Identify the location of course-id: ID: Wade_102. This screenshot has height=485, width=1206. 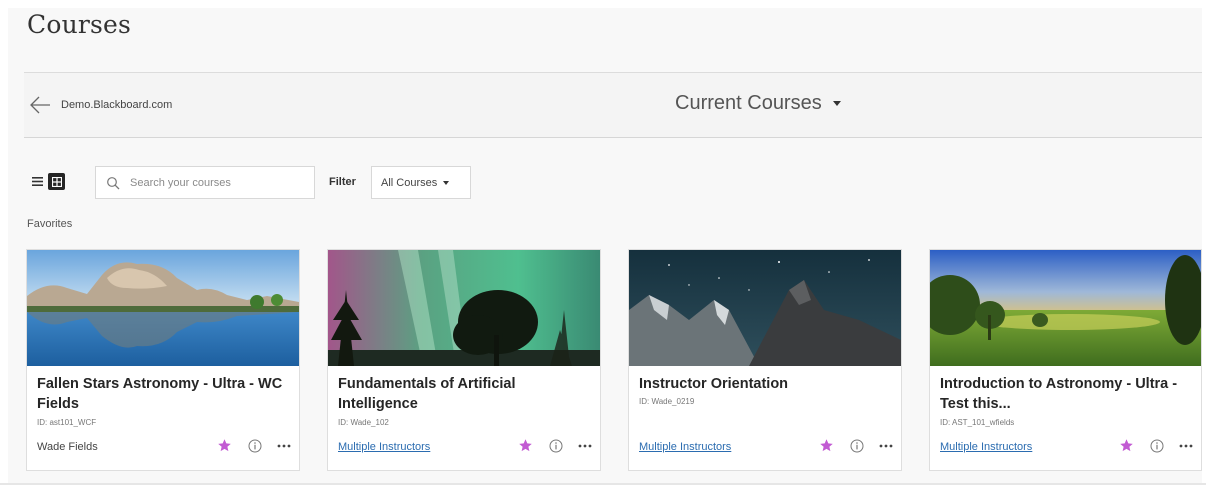
(363, 422).